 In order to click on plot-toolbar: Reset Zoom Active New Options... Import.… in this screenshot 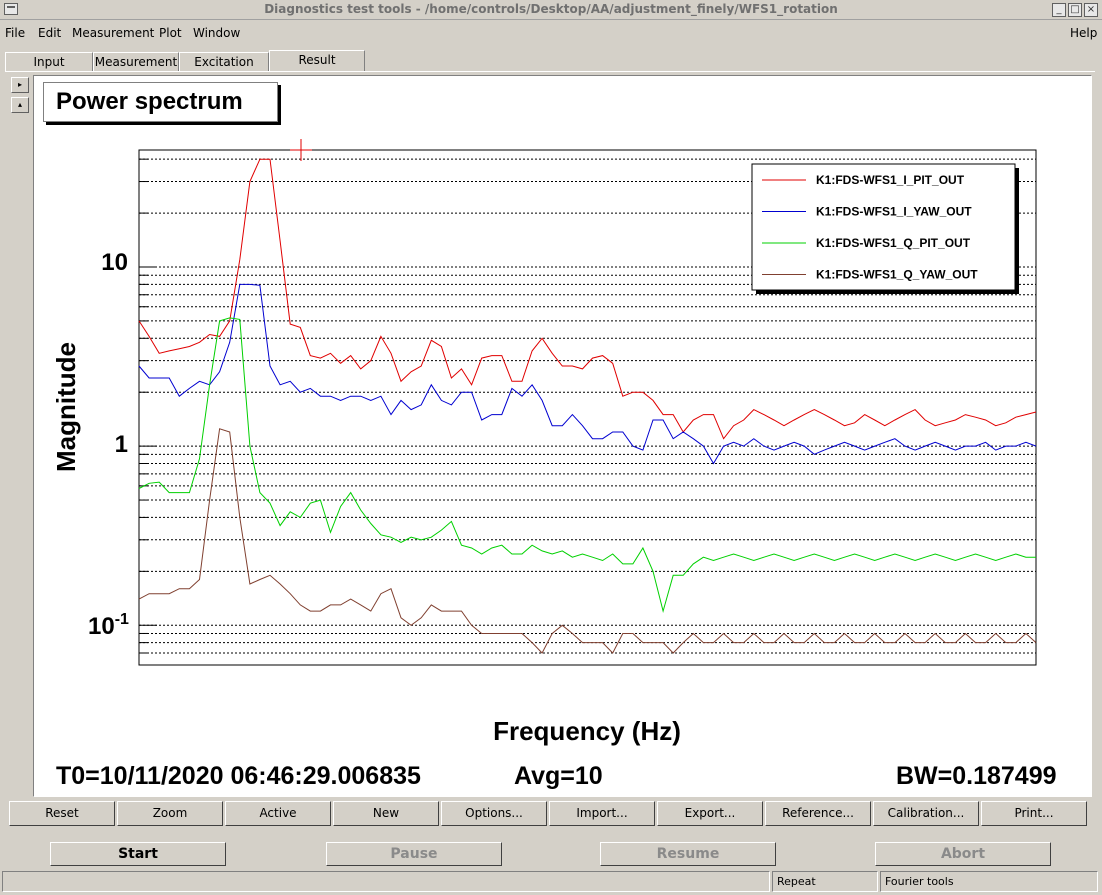, I will do `click(549, 813)`.